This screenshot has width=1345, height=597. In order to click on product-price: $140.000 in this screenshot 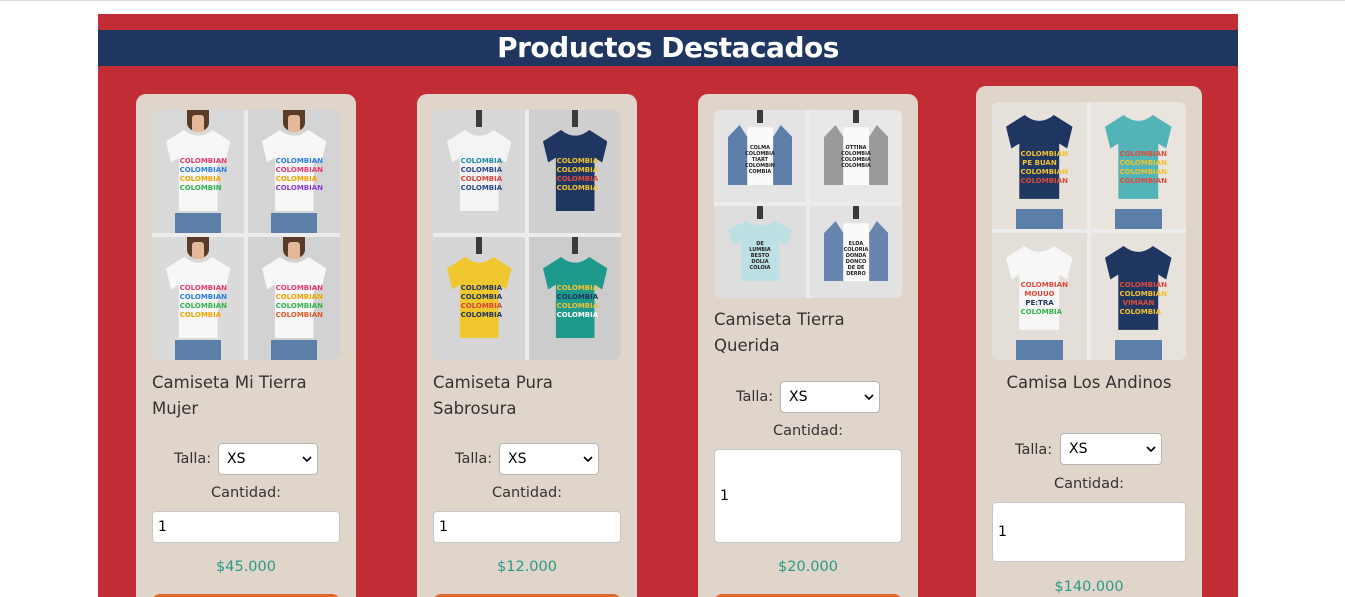, I will do `click(1089, 587)`.